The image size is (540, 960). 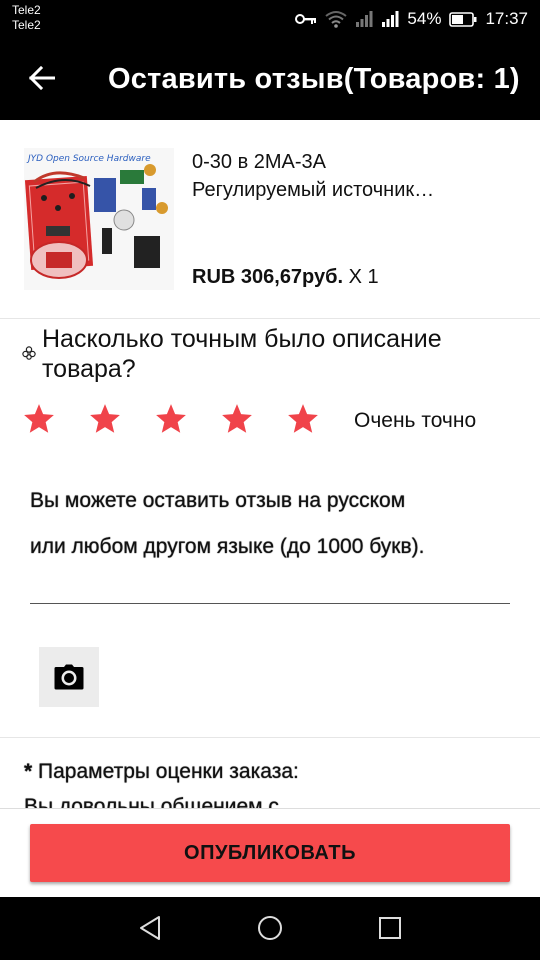 What do you see at coordinates (42, 78) in the screenshot?
I see `back-arrow-icon` at bounding box center [42, 78].